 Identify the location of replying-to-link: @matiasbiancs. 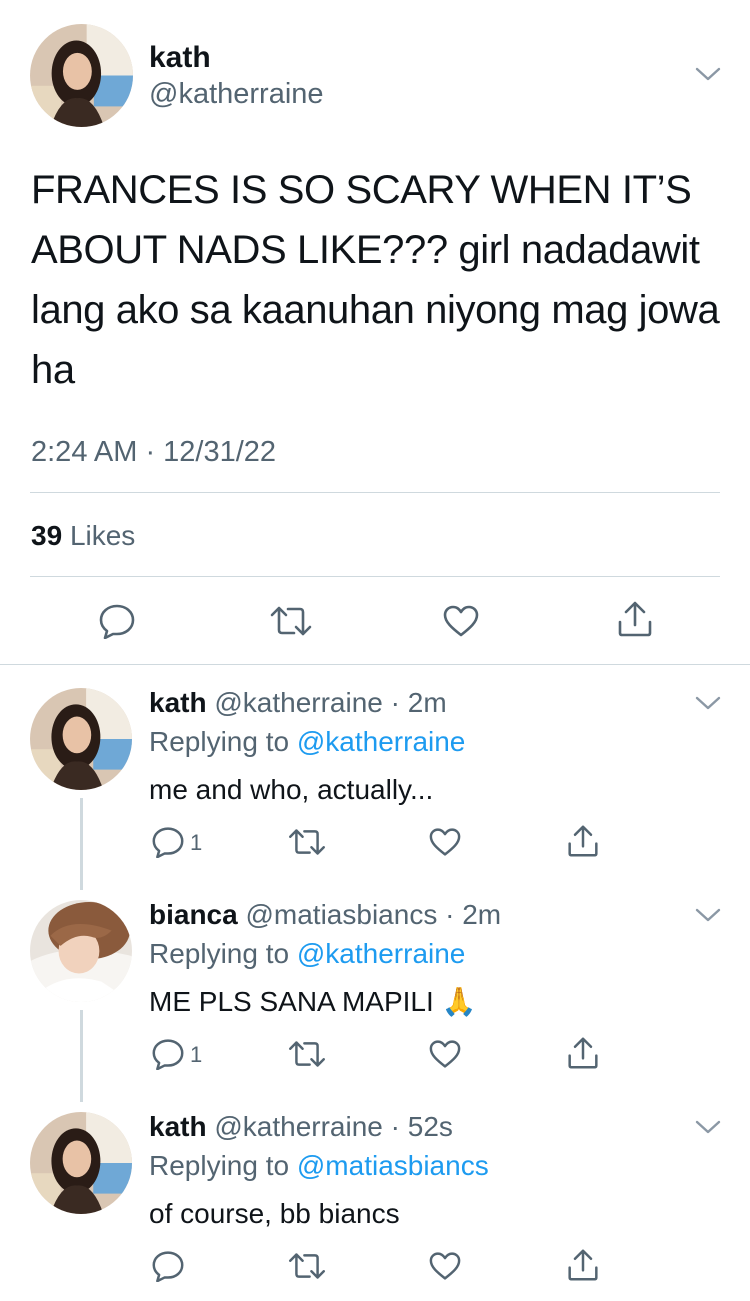
(393, 1165).